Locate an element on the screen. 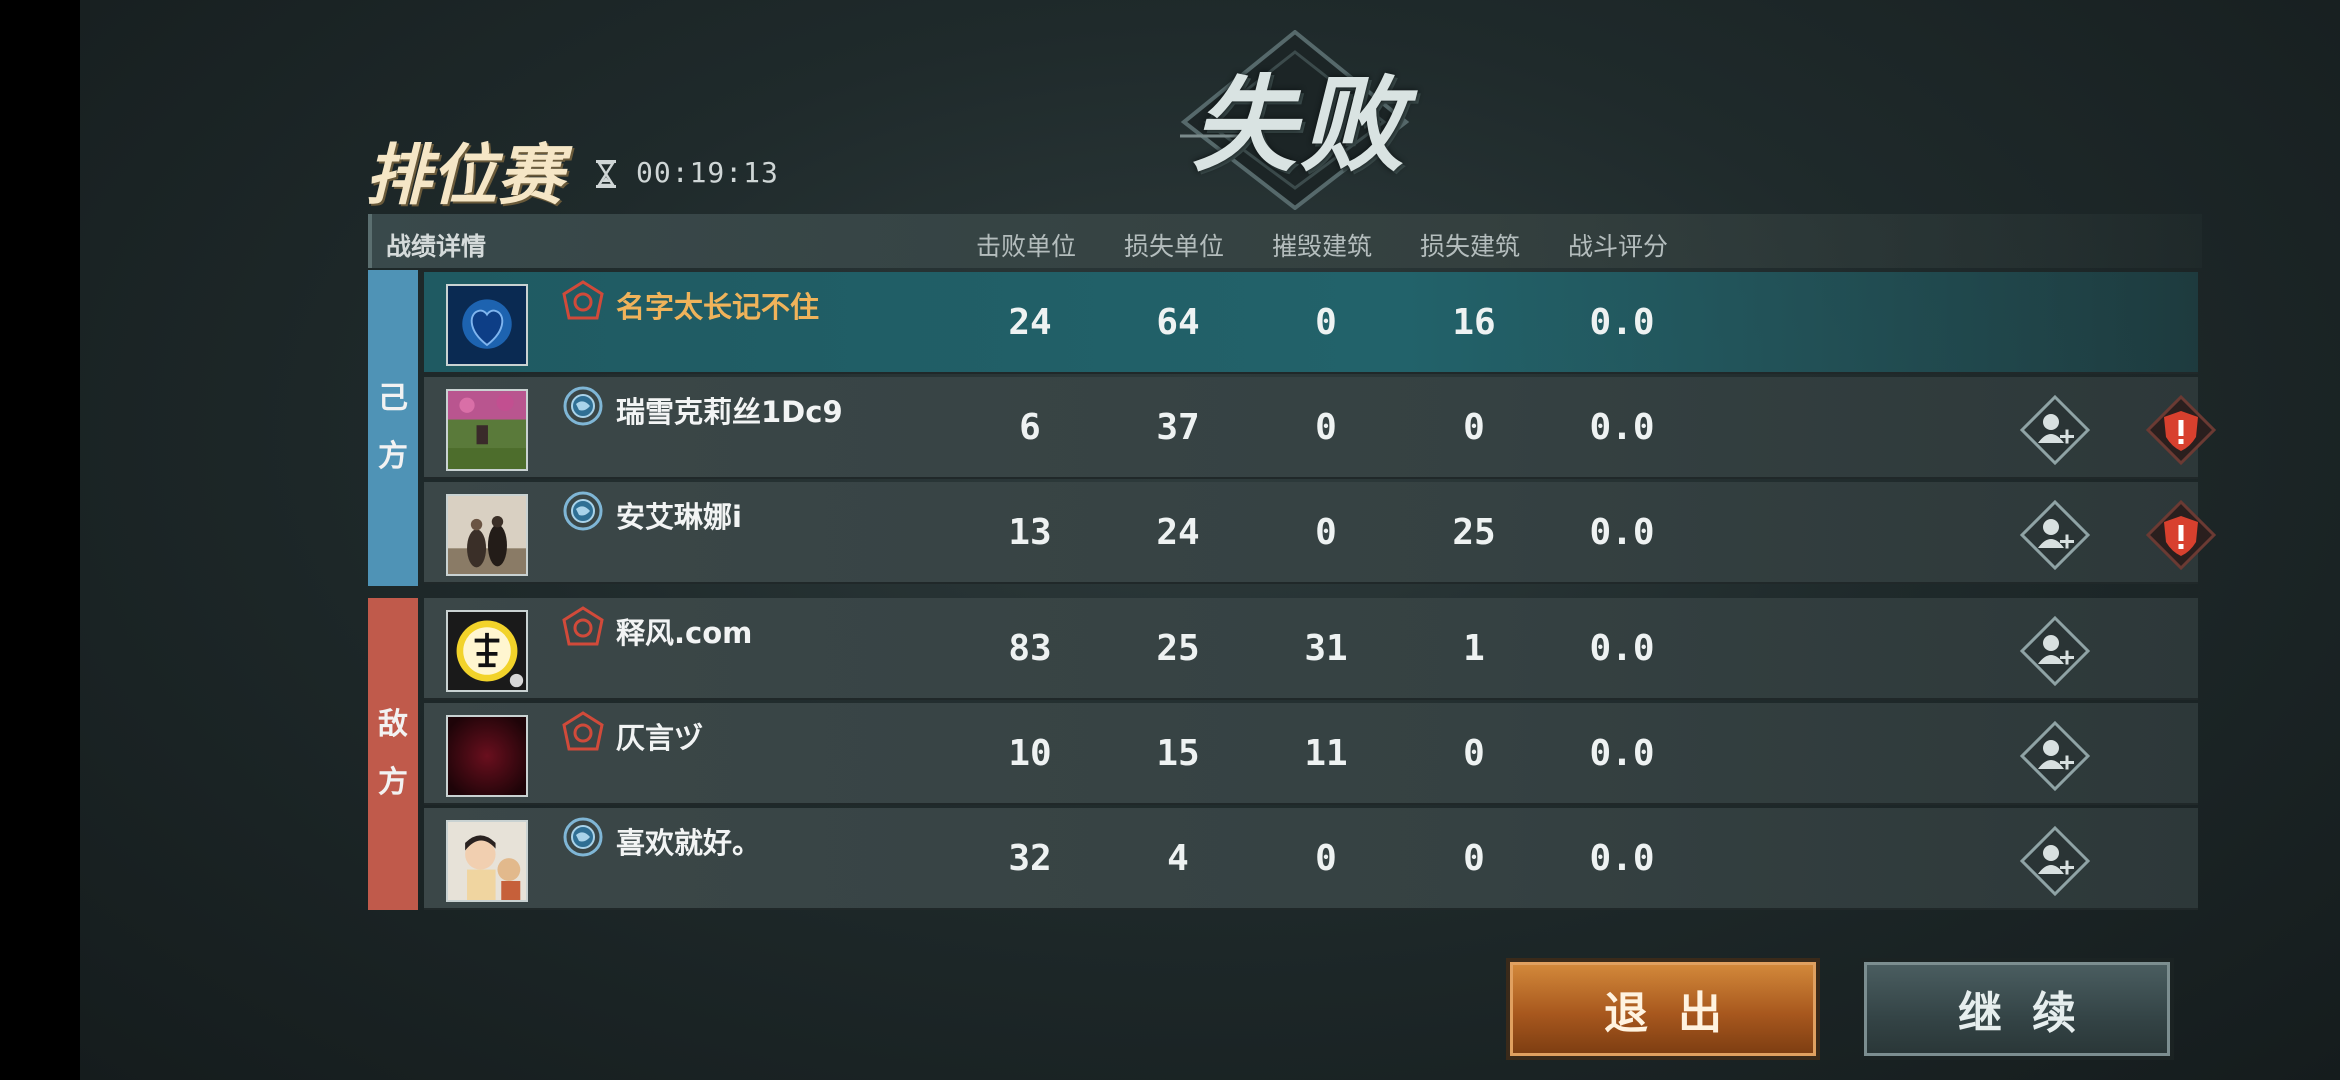  stat-buildings-destroyed: 31 is located at coordinates (1326, 648).